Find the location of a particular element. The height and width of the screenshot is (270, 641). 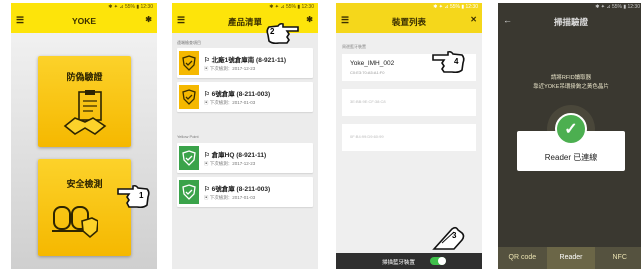

tapping-hand-icon: 3 is located at coordinates (449, 237).